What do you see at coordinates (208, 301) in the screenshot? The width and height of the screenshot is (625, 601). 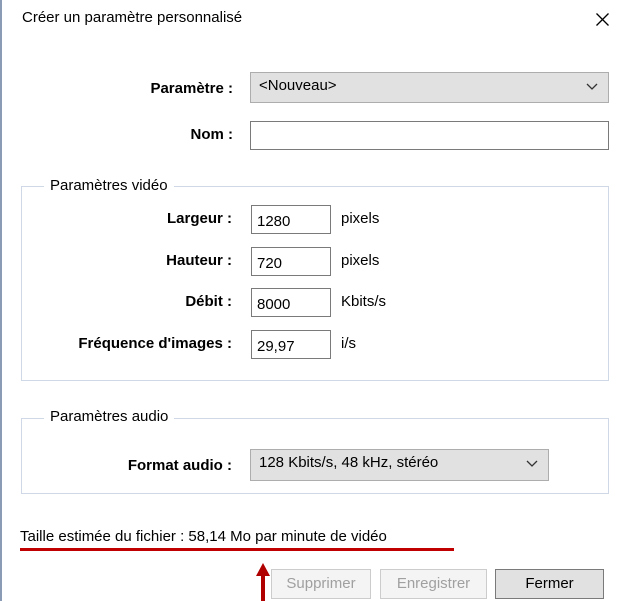 I see `bitrate-label: Débit :` at bounding box center [208, 301].